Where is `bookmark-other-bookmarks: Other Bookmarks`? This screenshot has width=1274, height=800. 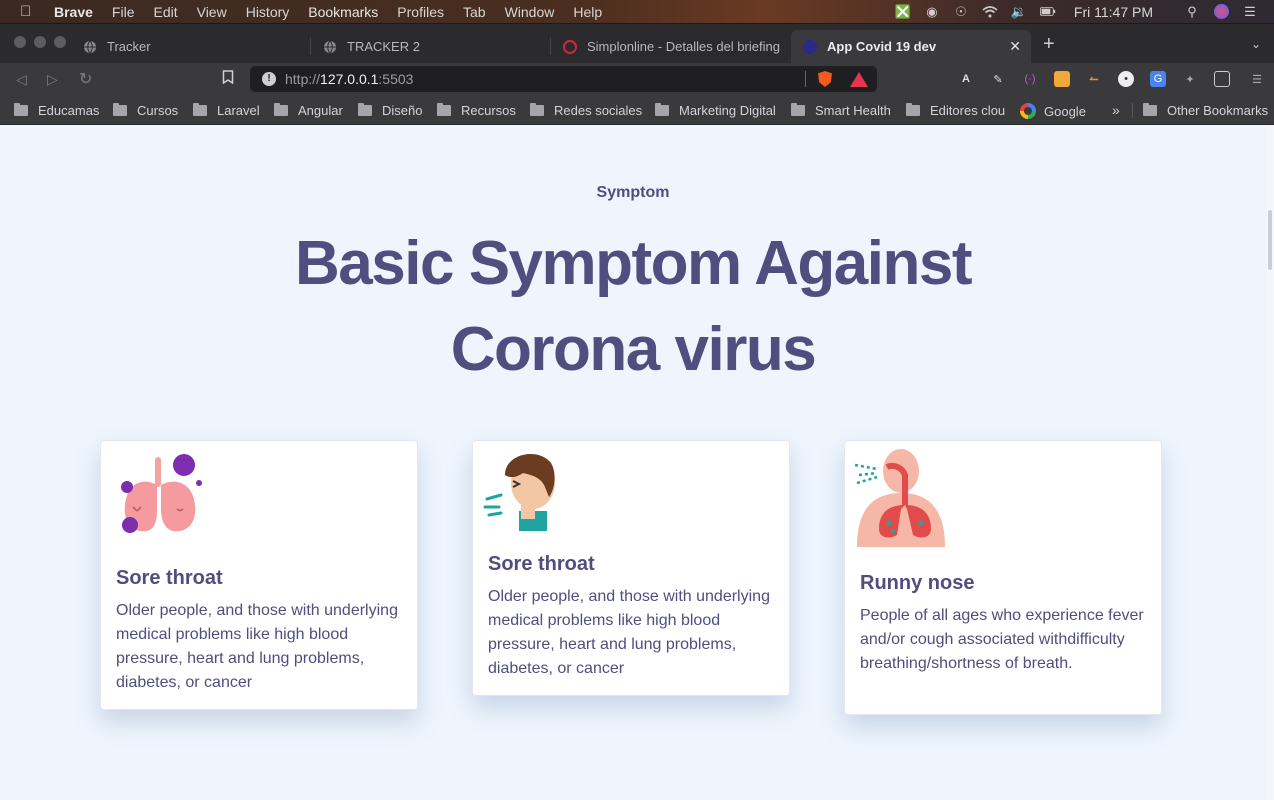
bookmark-other-bookmarks: Other Bookmarks is located at coordinates (1205, 110).